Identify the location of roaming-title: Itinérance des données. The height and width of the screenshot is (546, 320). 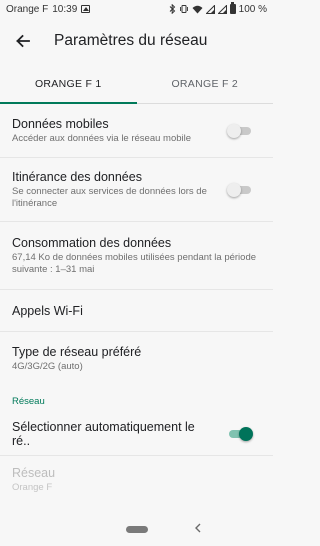
(77, 176).